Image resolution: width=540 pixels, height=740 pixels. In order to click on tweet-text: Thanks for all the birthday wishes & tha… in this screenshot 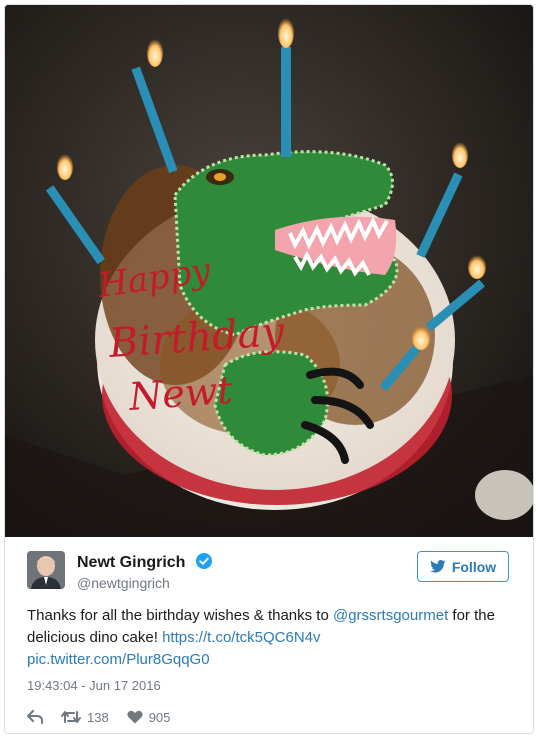, I will do `click(272, 638)`.